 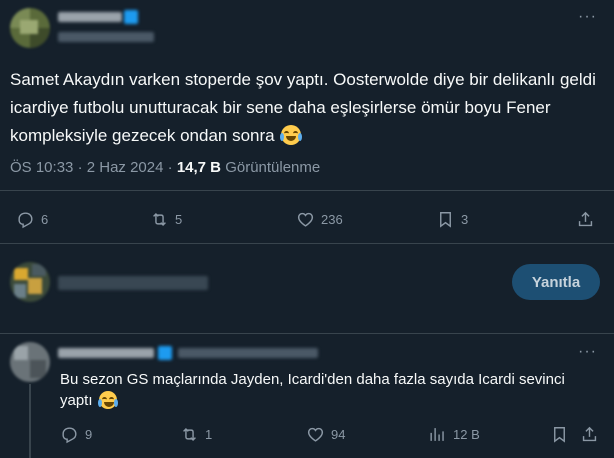 What do you see at coordinates (437, 434) in the screenshot?
I see `views-icon` at bounding box center [437, 434].